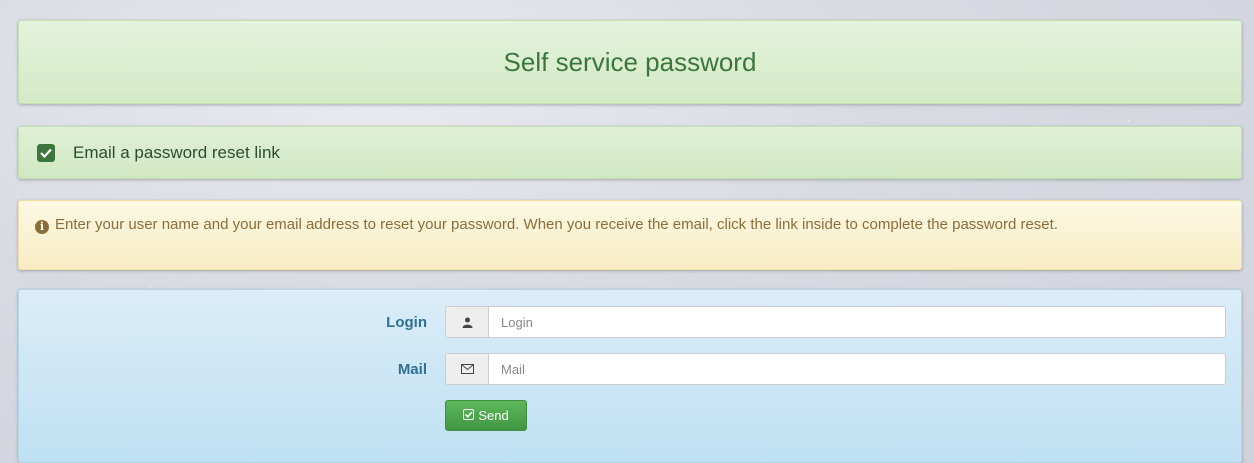 Image resolution: width=1254 pixels, height=463 pixels. I want to click on send-label: Send, so click(493, 415).